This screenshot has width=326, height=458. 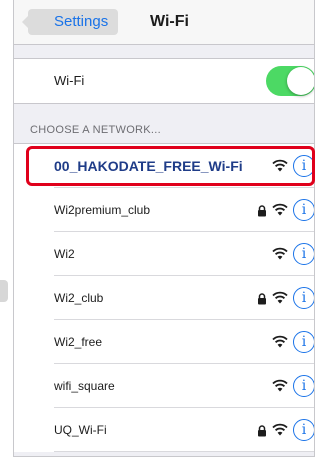 I want to click on navigation-bar: Settings Wi-Fi, so click(x=164, y=22).